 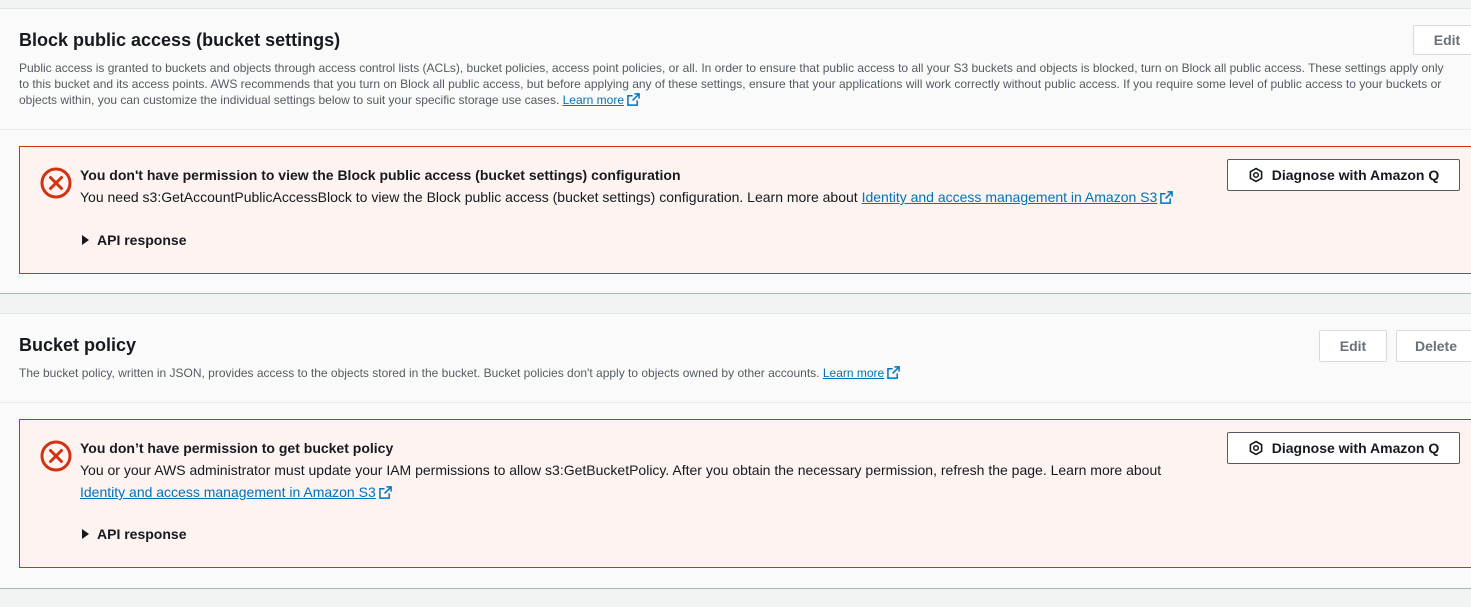 I want to click on block-public-access-learn-more-link: Learn more, so click(x=593, y=100).